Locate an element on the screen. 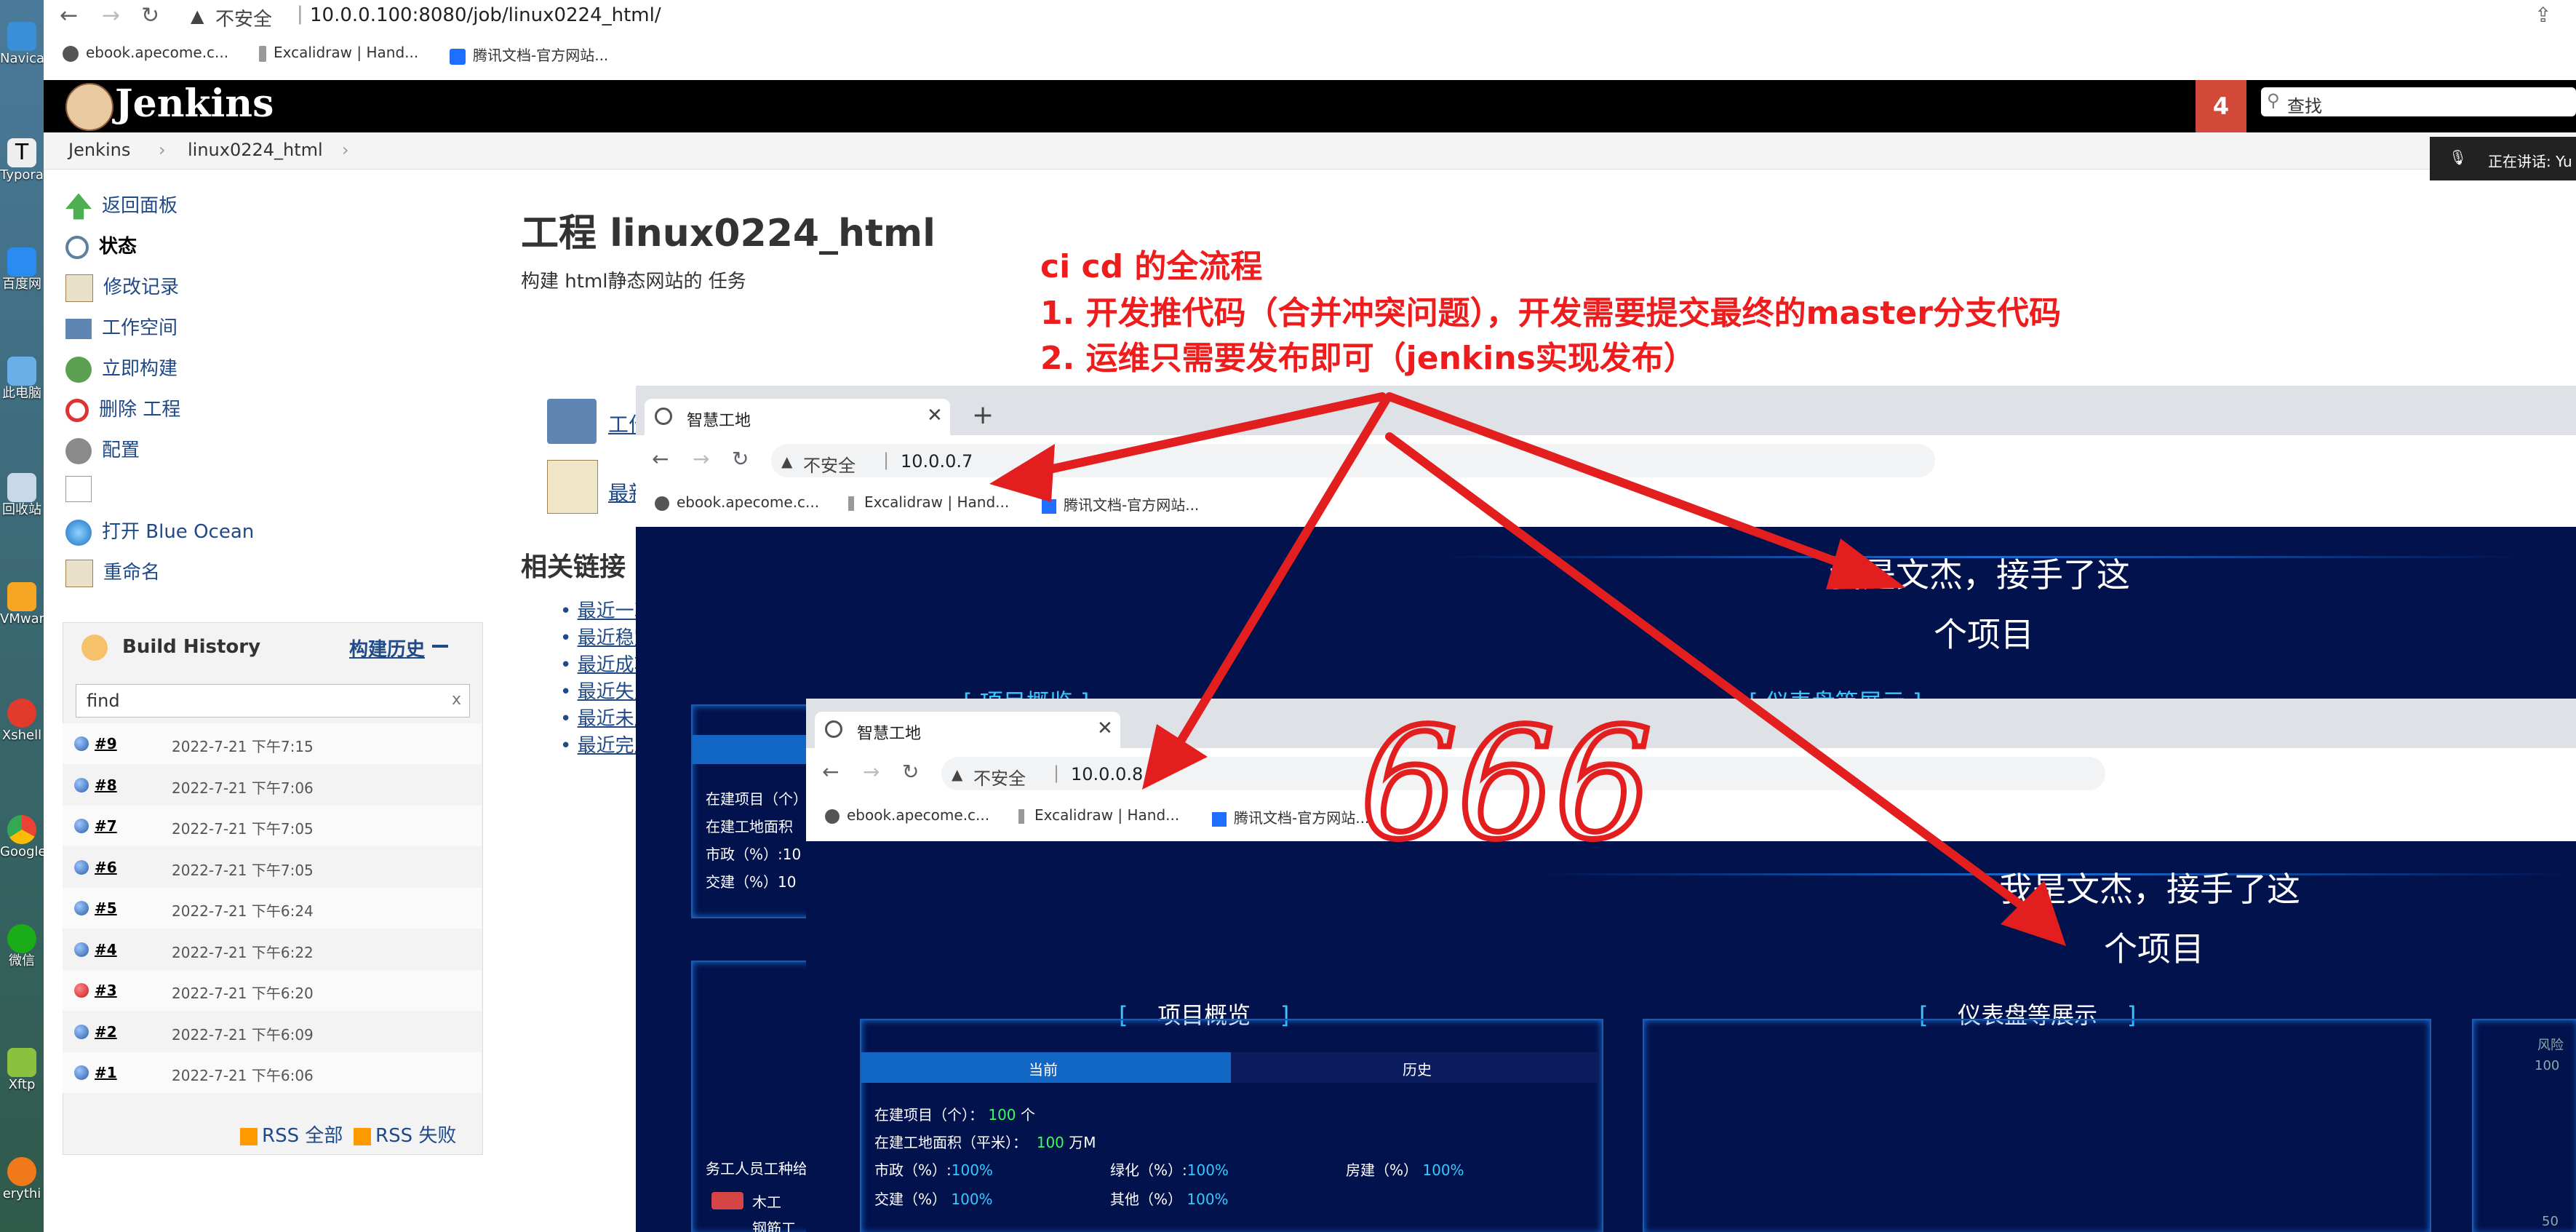 This screenshot has width=2576, height=1232. handwriting-666: 666 is located at coordinates (1506, 784).